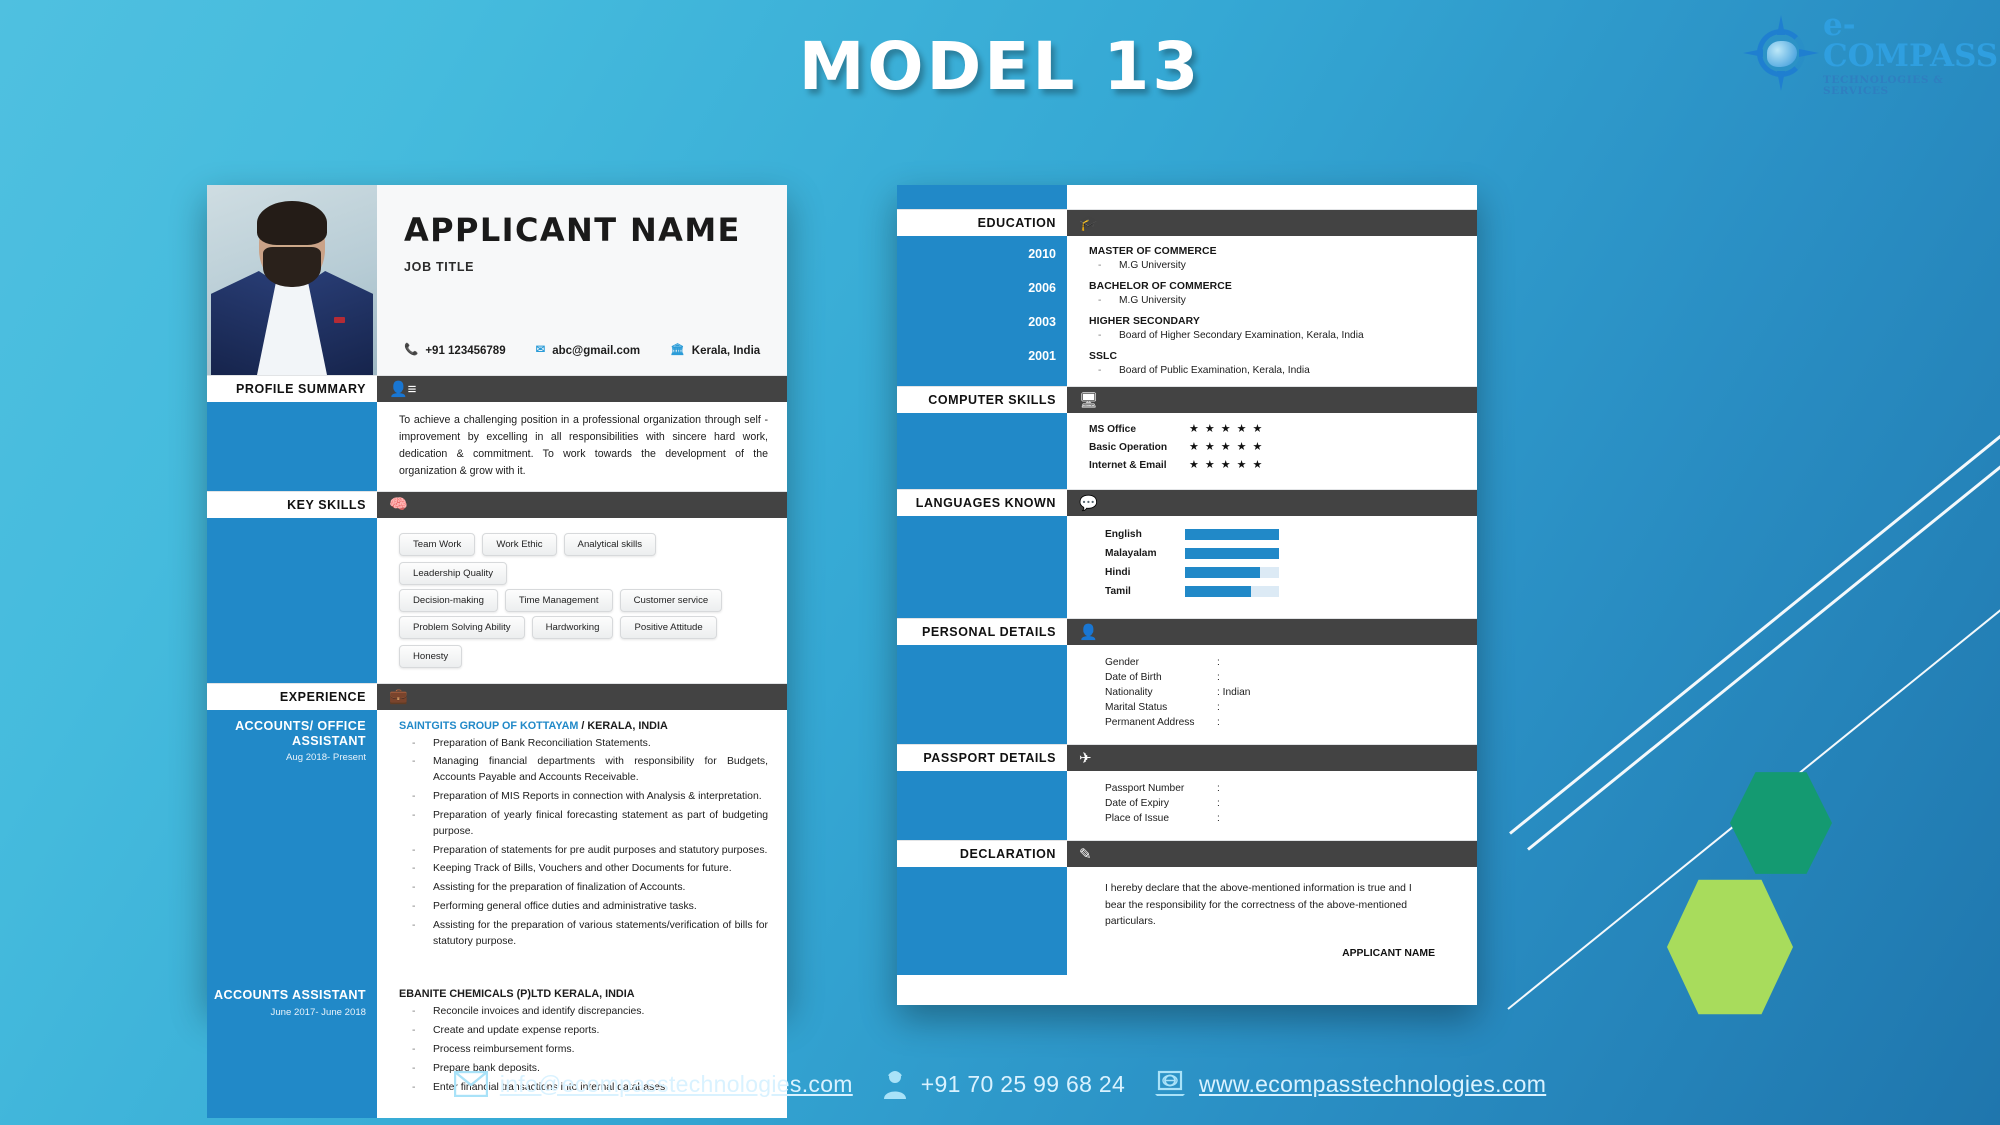 The image size is (2000, 1125). I want to click on envelope-icon, so click(470, 1084).